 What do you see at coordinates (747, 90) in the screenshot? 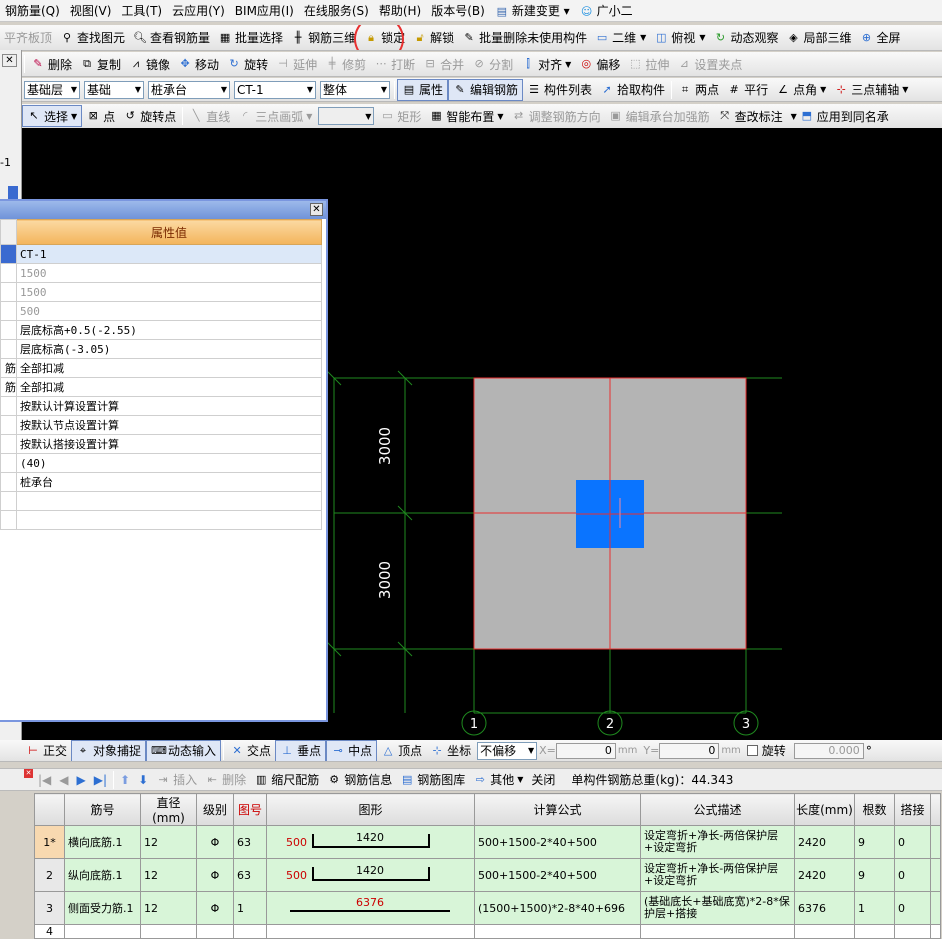
I see `parallel-button: # 平行` at bounding box center [747, 90].